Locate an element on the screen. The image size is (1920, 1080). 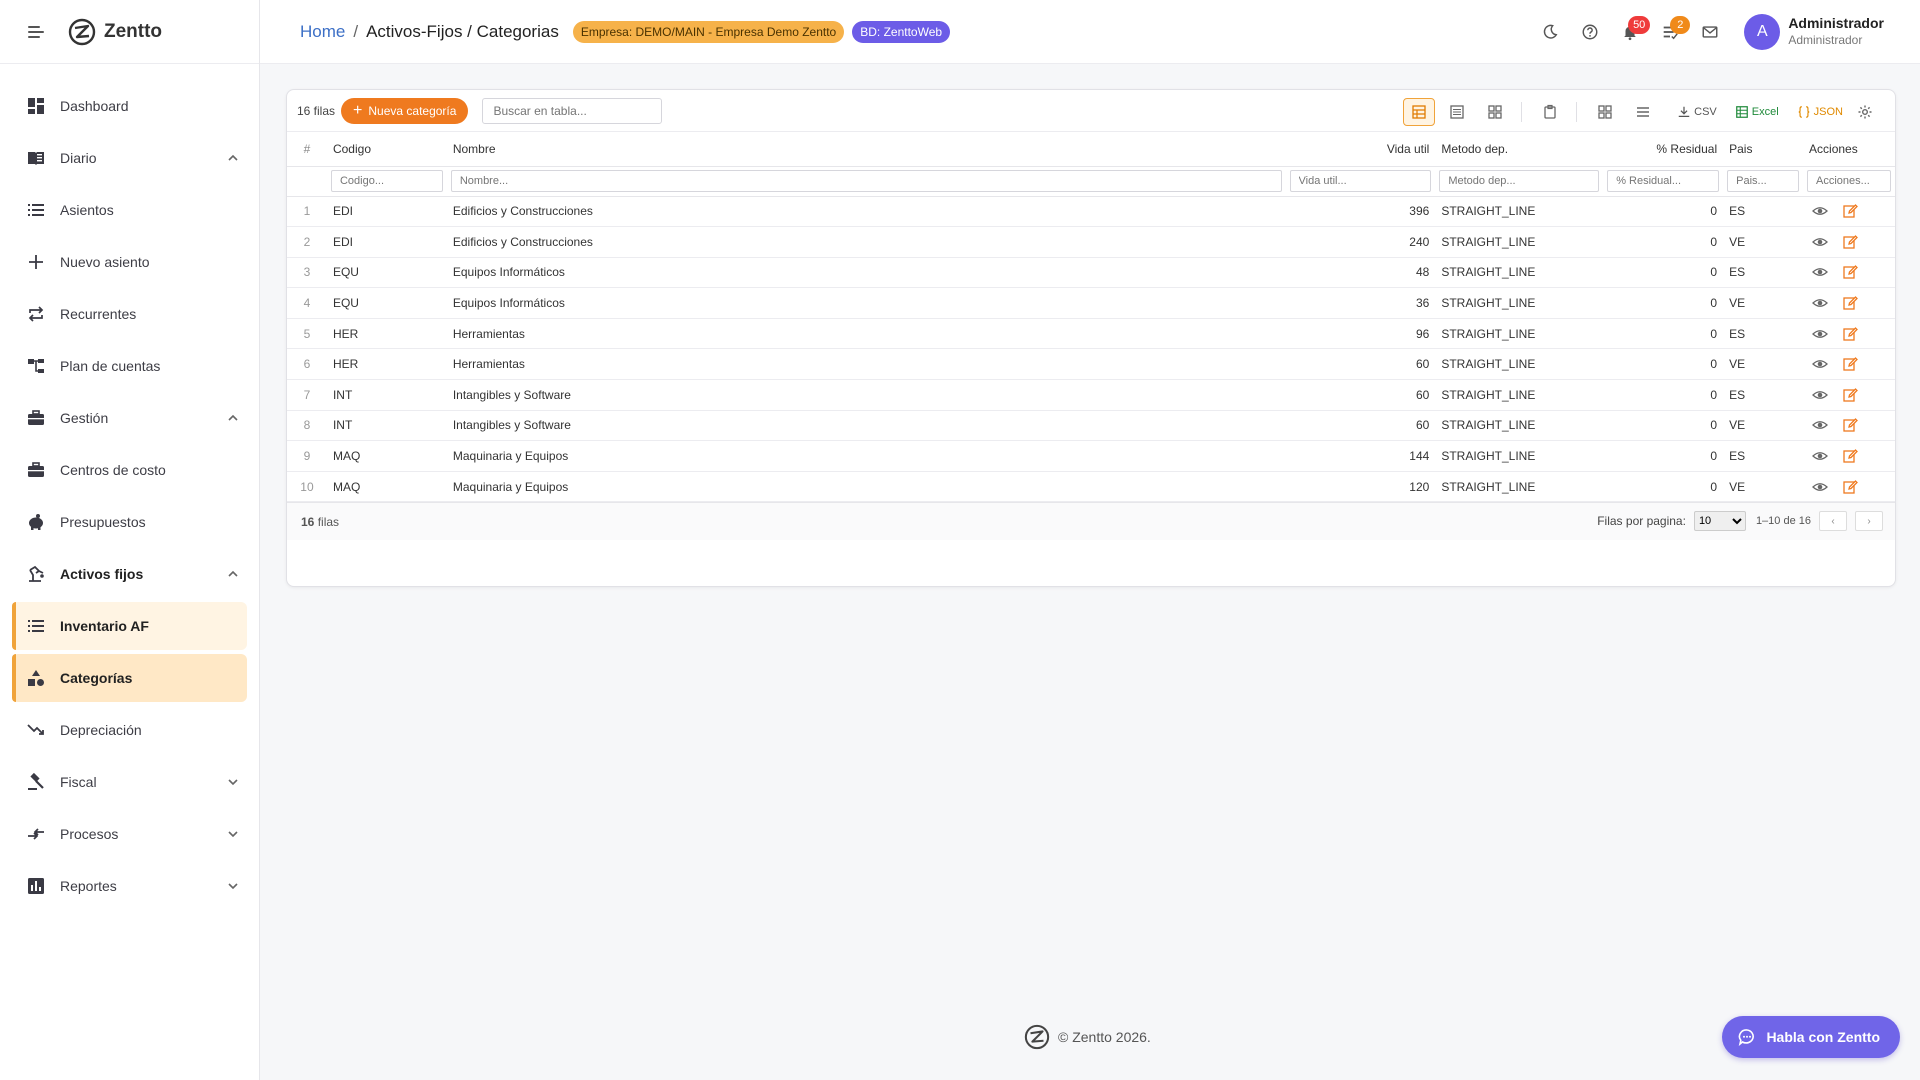
filter-metodo-input is located at coordinates (1519, 181).